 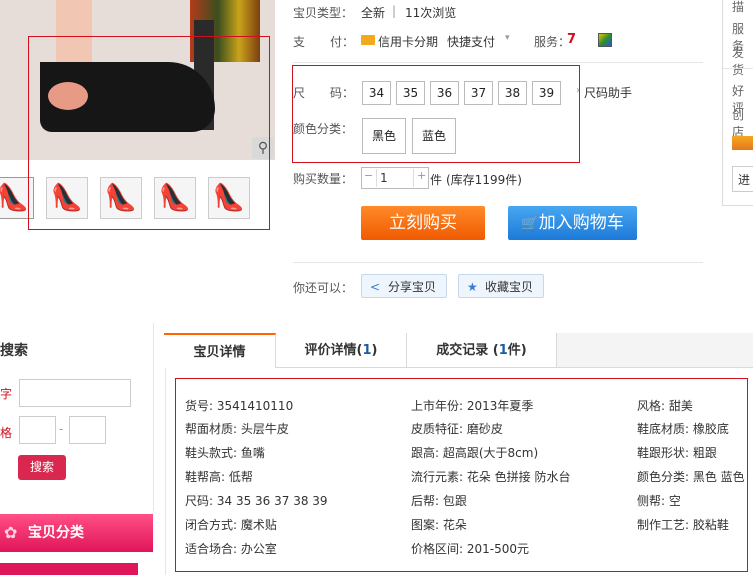 I want to click on seven-day-return-icon: 7, so click(x=571, y=39).